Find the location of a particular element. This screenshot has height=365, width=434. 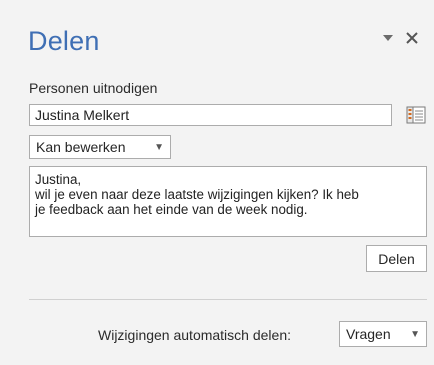

pane-controls is located at coordinates (400, 38).